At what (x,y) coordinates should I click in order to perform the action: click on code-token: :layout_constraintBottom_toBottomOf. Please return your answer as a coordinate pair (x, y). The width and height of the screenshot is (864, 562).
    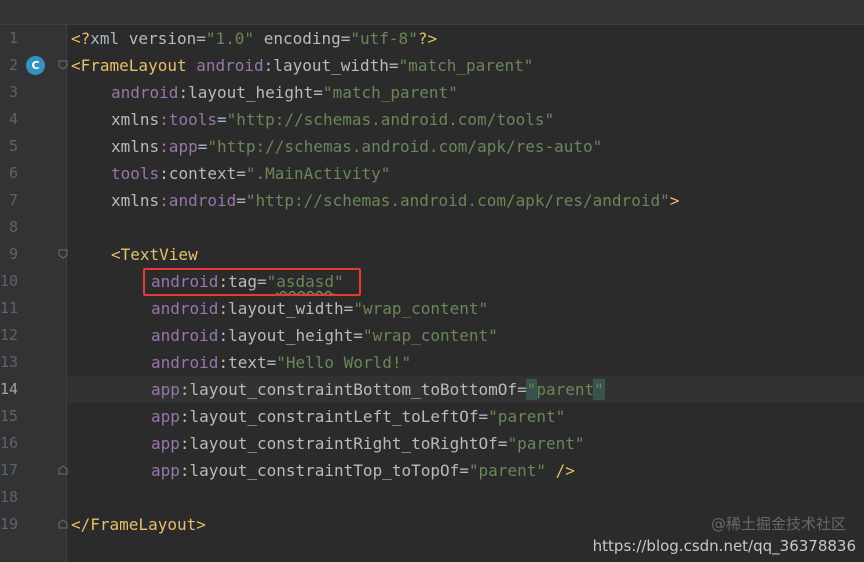
    Looking at the image, I should click on (348, 389).